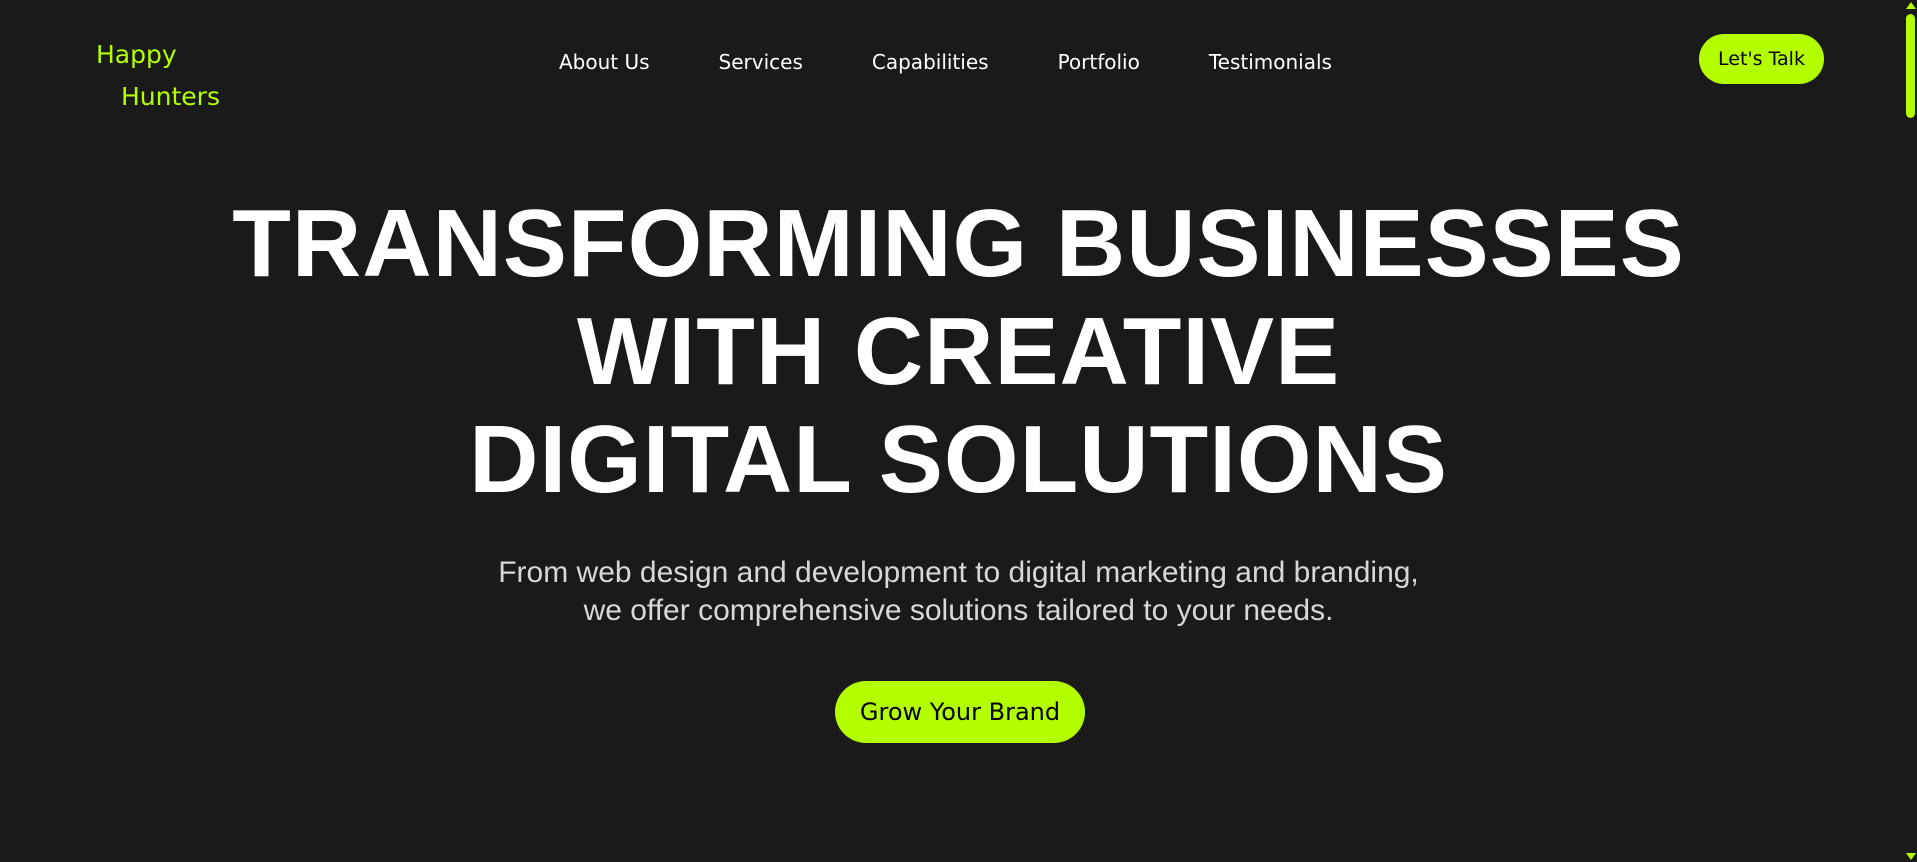 Image resolution: width=1917 pixels, height=862 pixels. Describe the element at coordinates (958, 459) in the screenshot. I see `hero-title-line-3: DIGITAL SOLUTIONS` at that location.